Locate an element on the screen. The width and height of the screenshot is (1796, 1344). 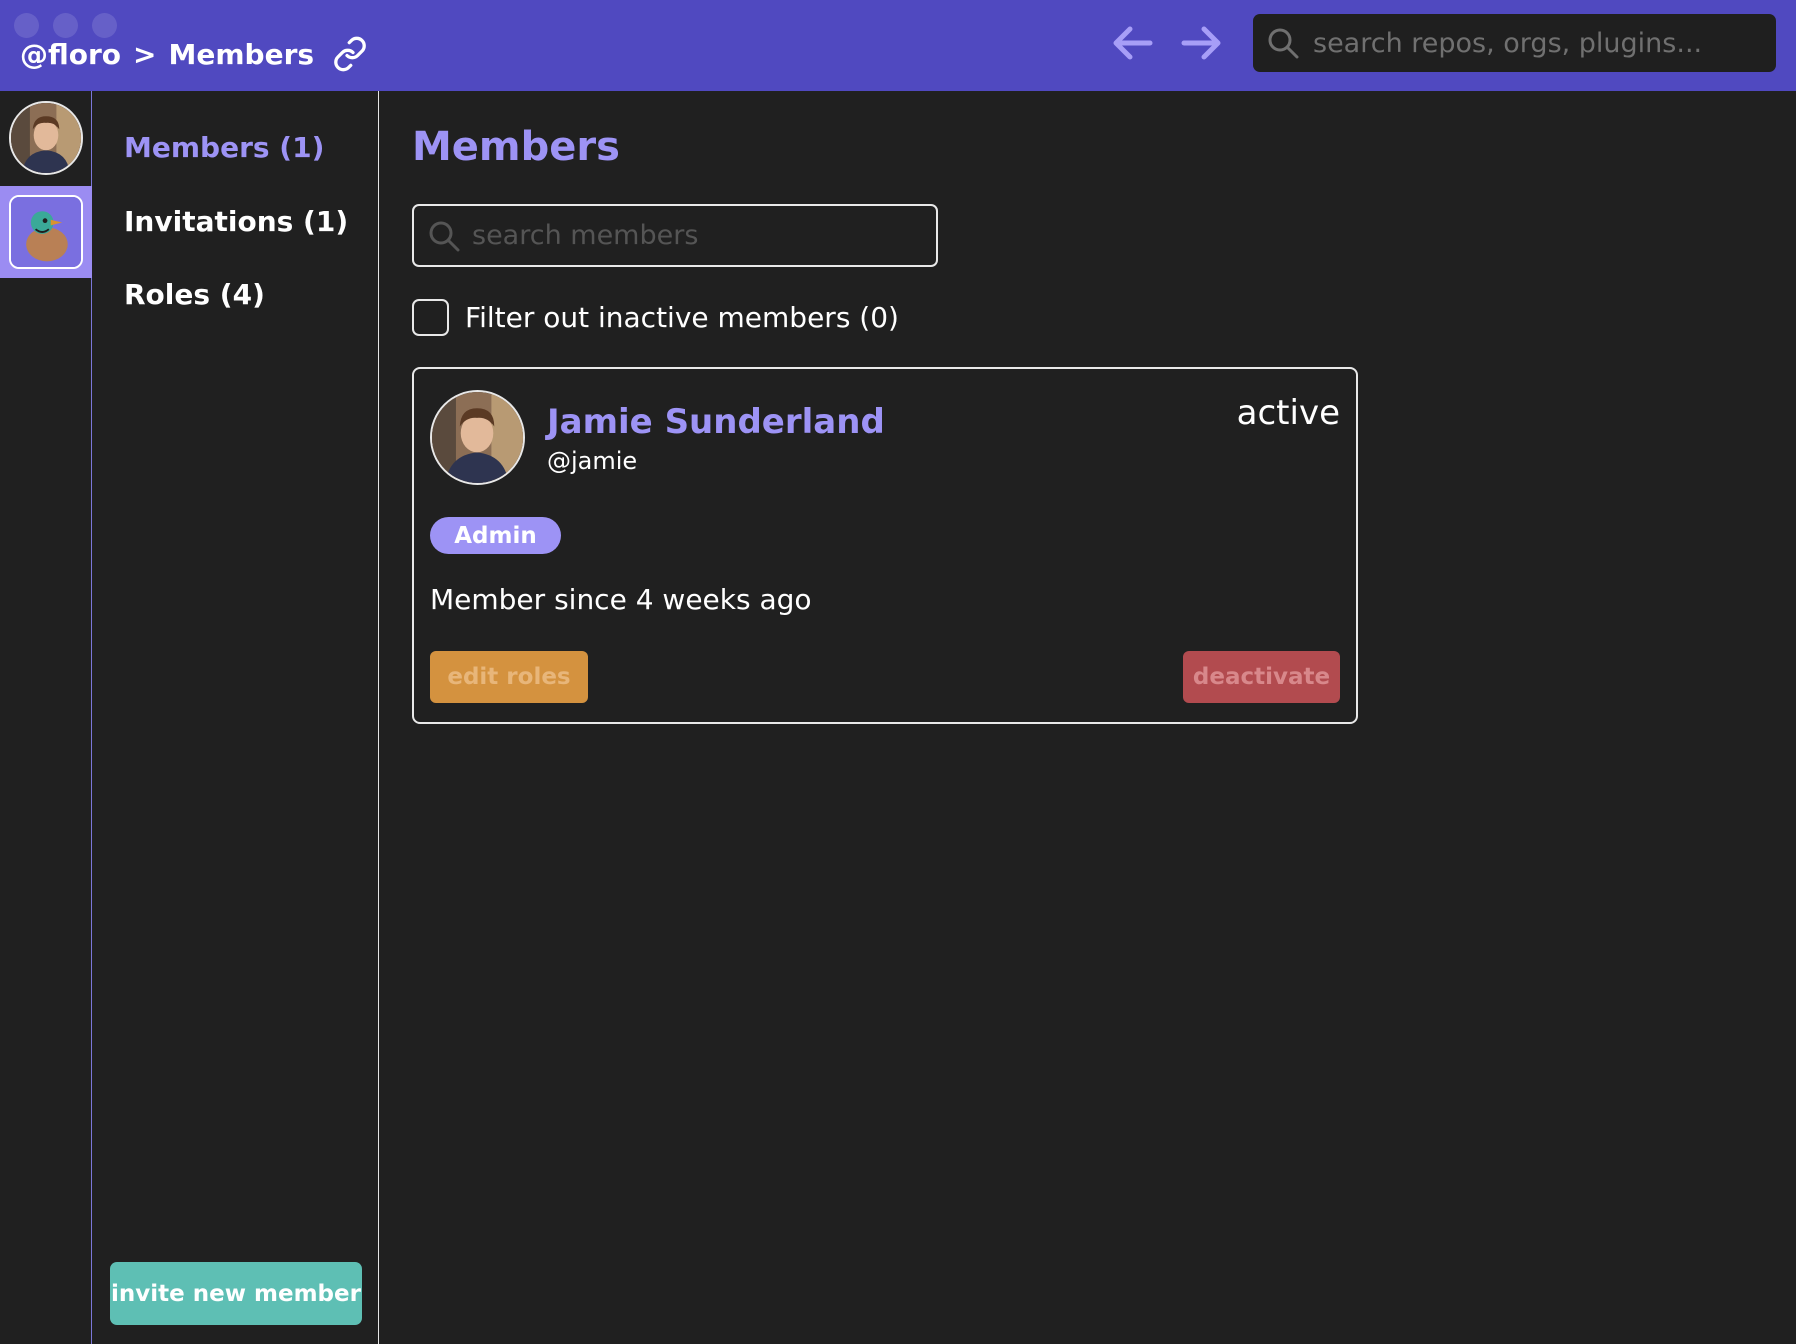
account-rail is located at coordinates (46, 717).